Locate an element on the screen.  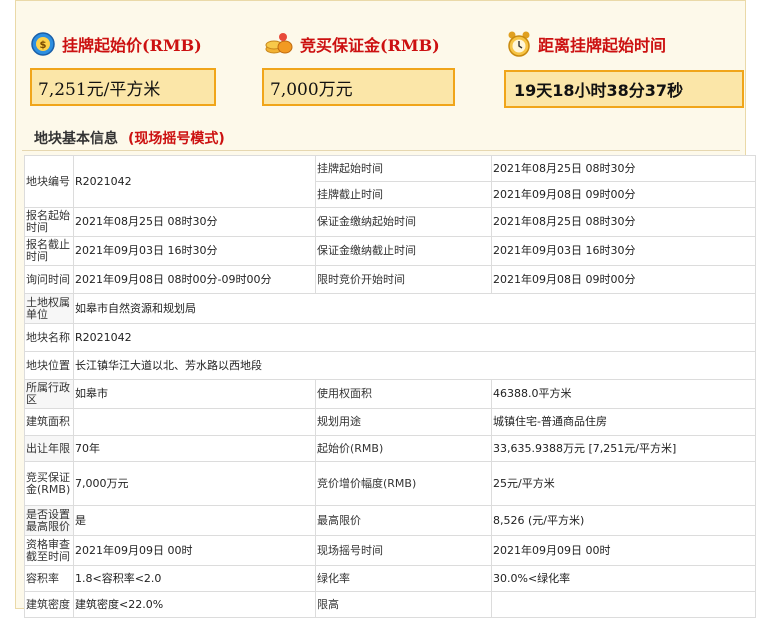
bid-start-value: 2021年09月08日 09时00分 is located at coordinates (623, 279).